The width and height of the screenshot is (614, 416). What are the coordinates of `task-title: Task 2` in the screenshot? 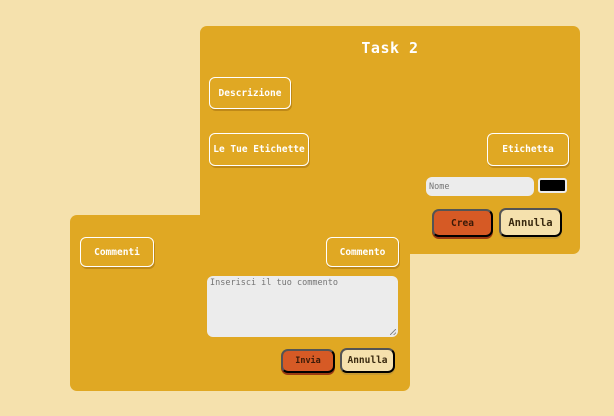 It's located at (390, 48).